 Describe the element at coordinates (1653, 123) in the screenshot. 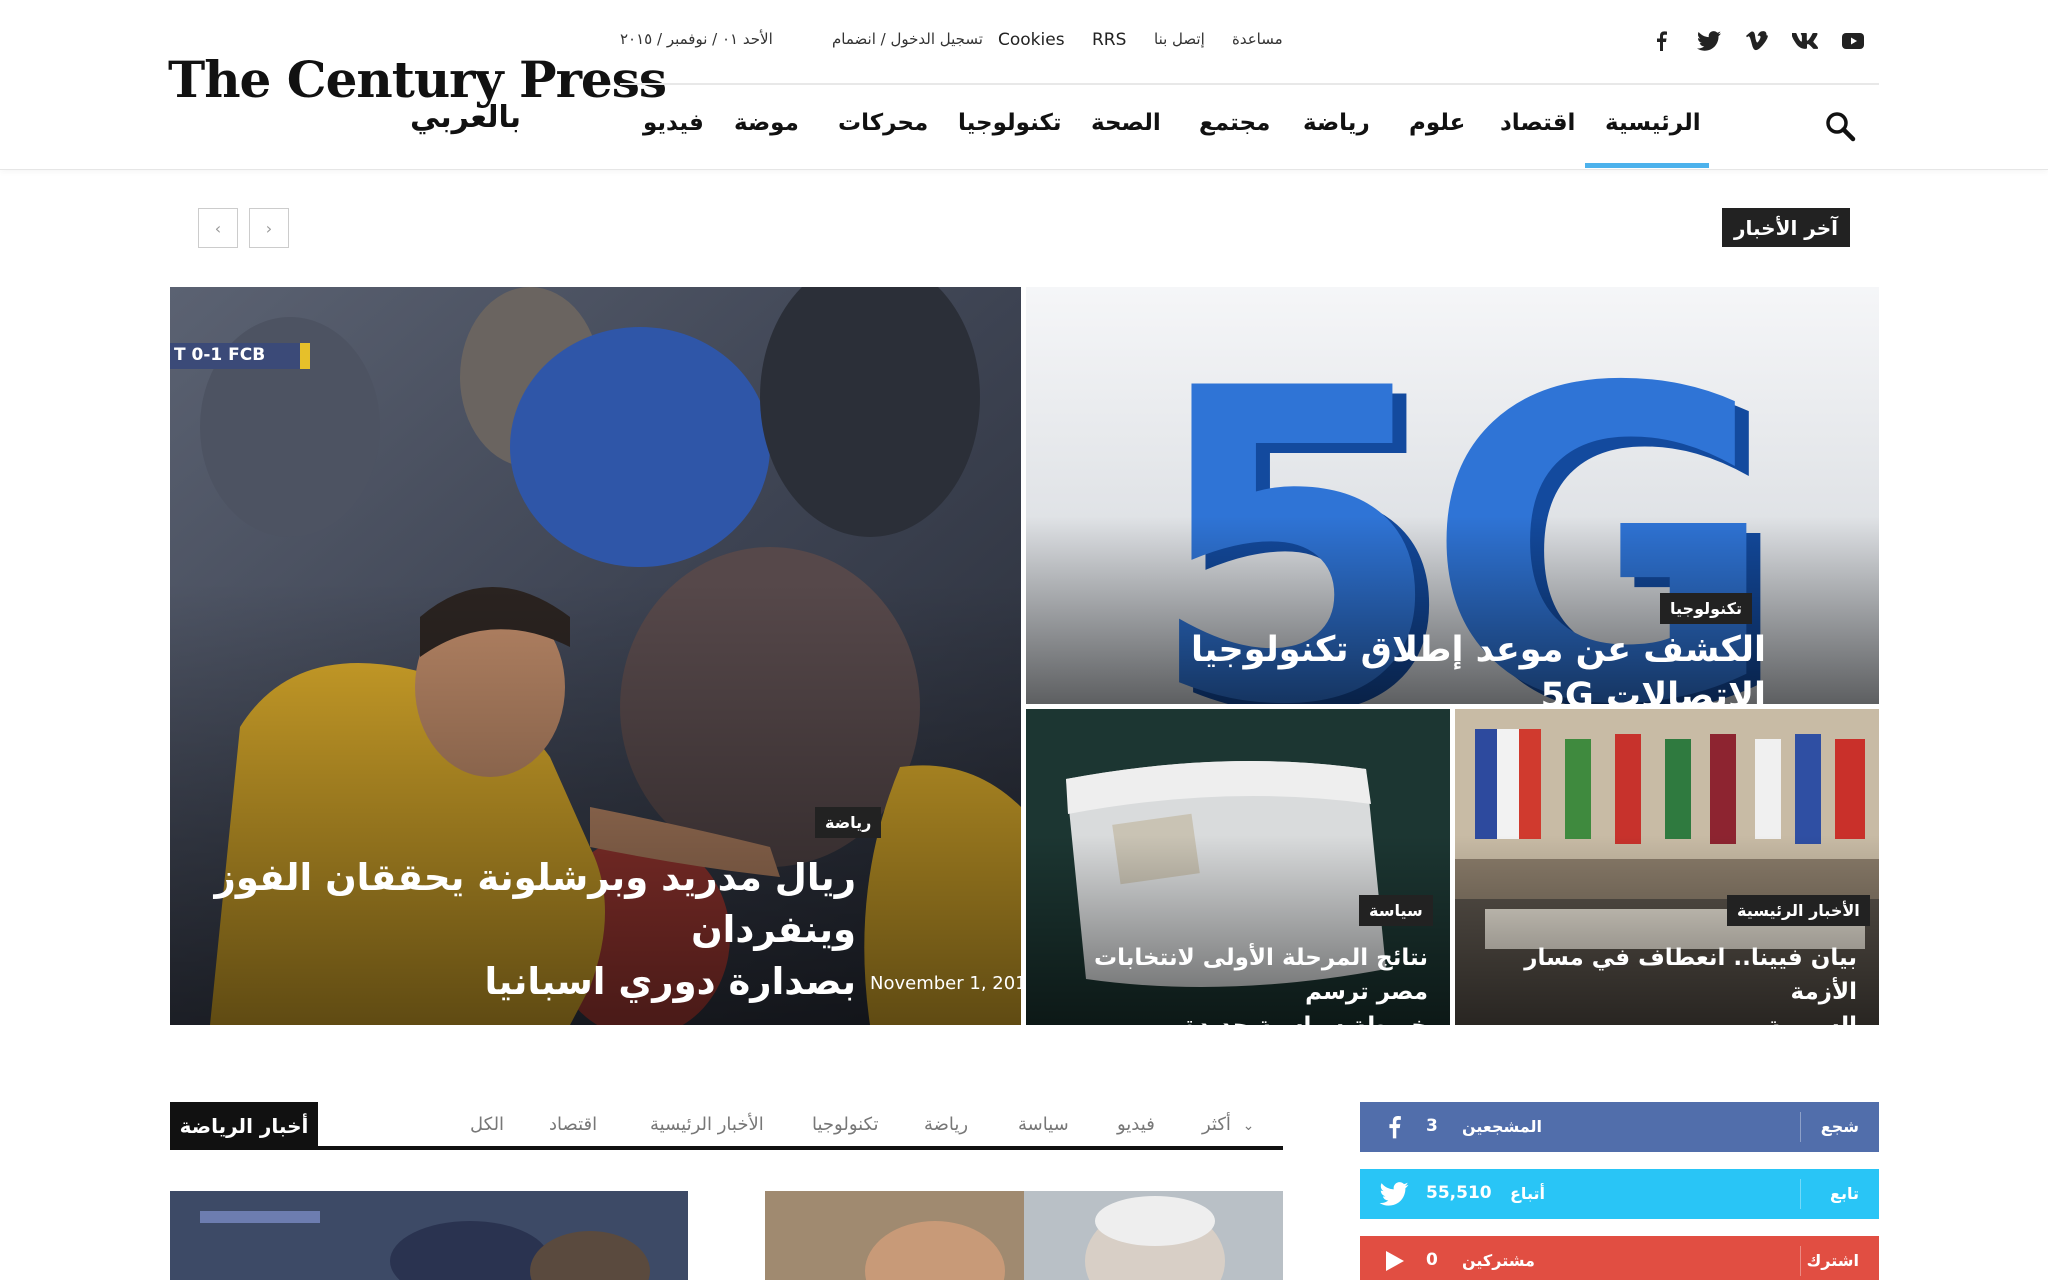

I see `nav-item-home: الرئيسية` at that location.